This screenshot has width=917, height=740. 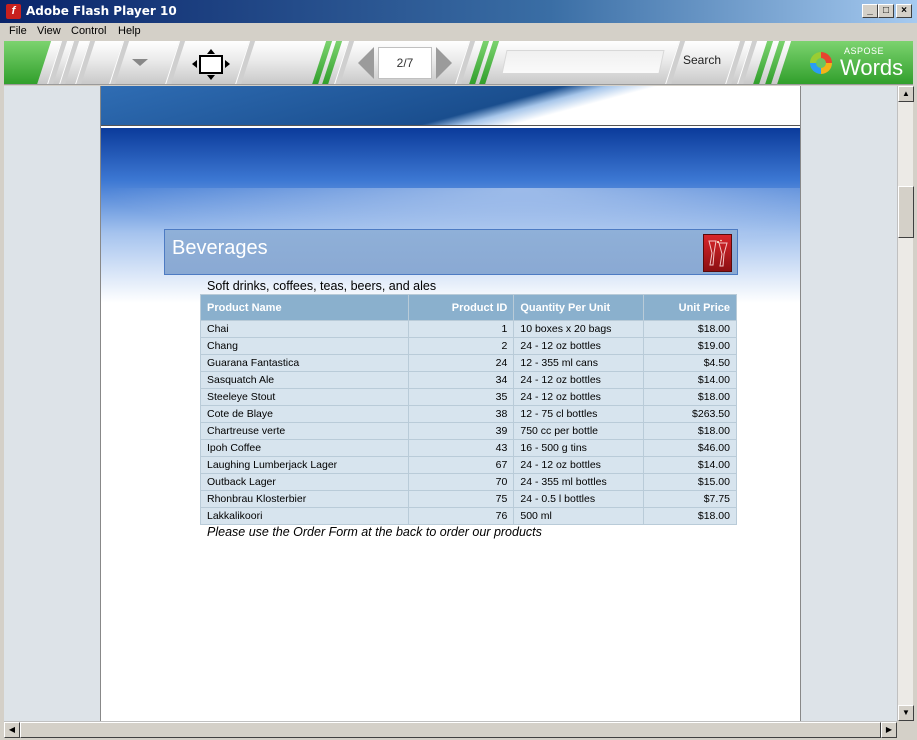 What do you see at coordinates (579, 516) in the screenshot?
I see `table-cell: 500 ml` at bounding box center [579, 516].